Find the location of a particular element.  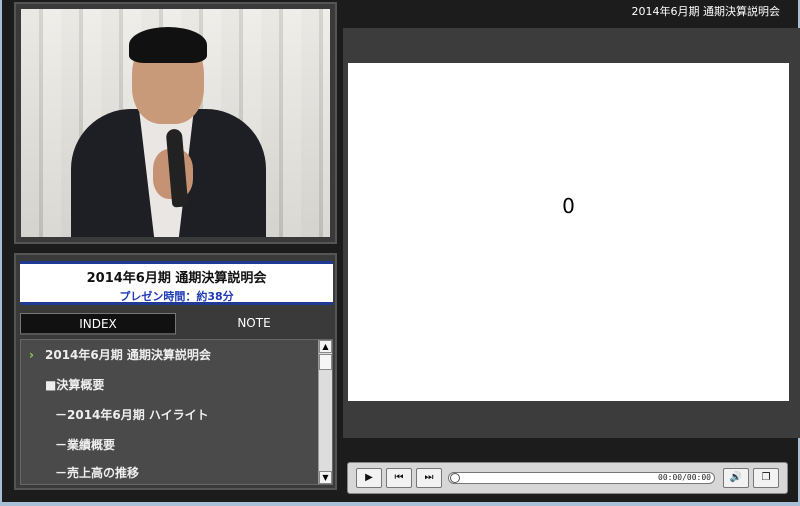

skip-back-icon: ⏮ is located at coordinates (399, 477).